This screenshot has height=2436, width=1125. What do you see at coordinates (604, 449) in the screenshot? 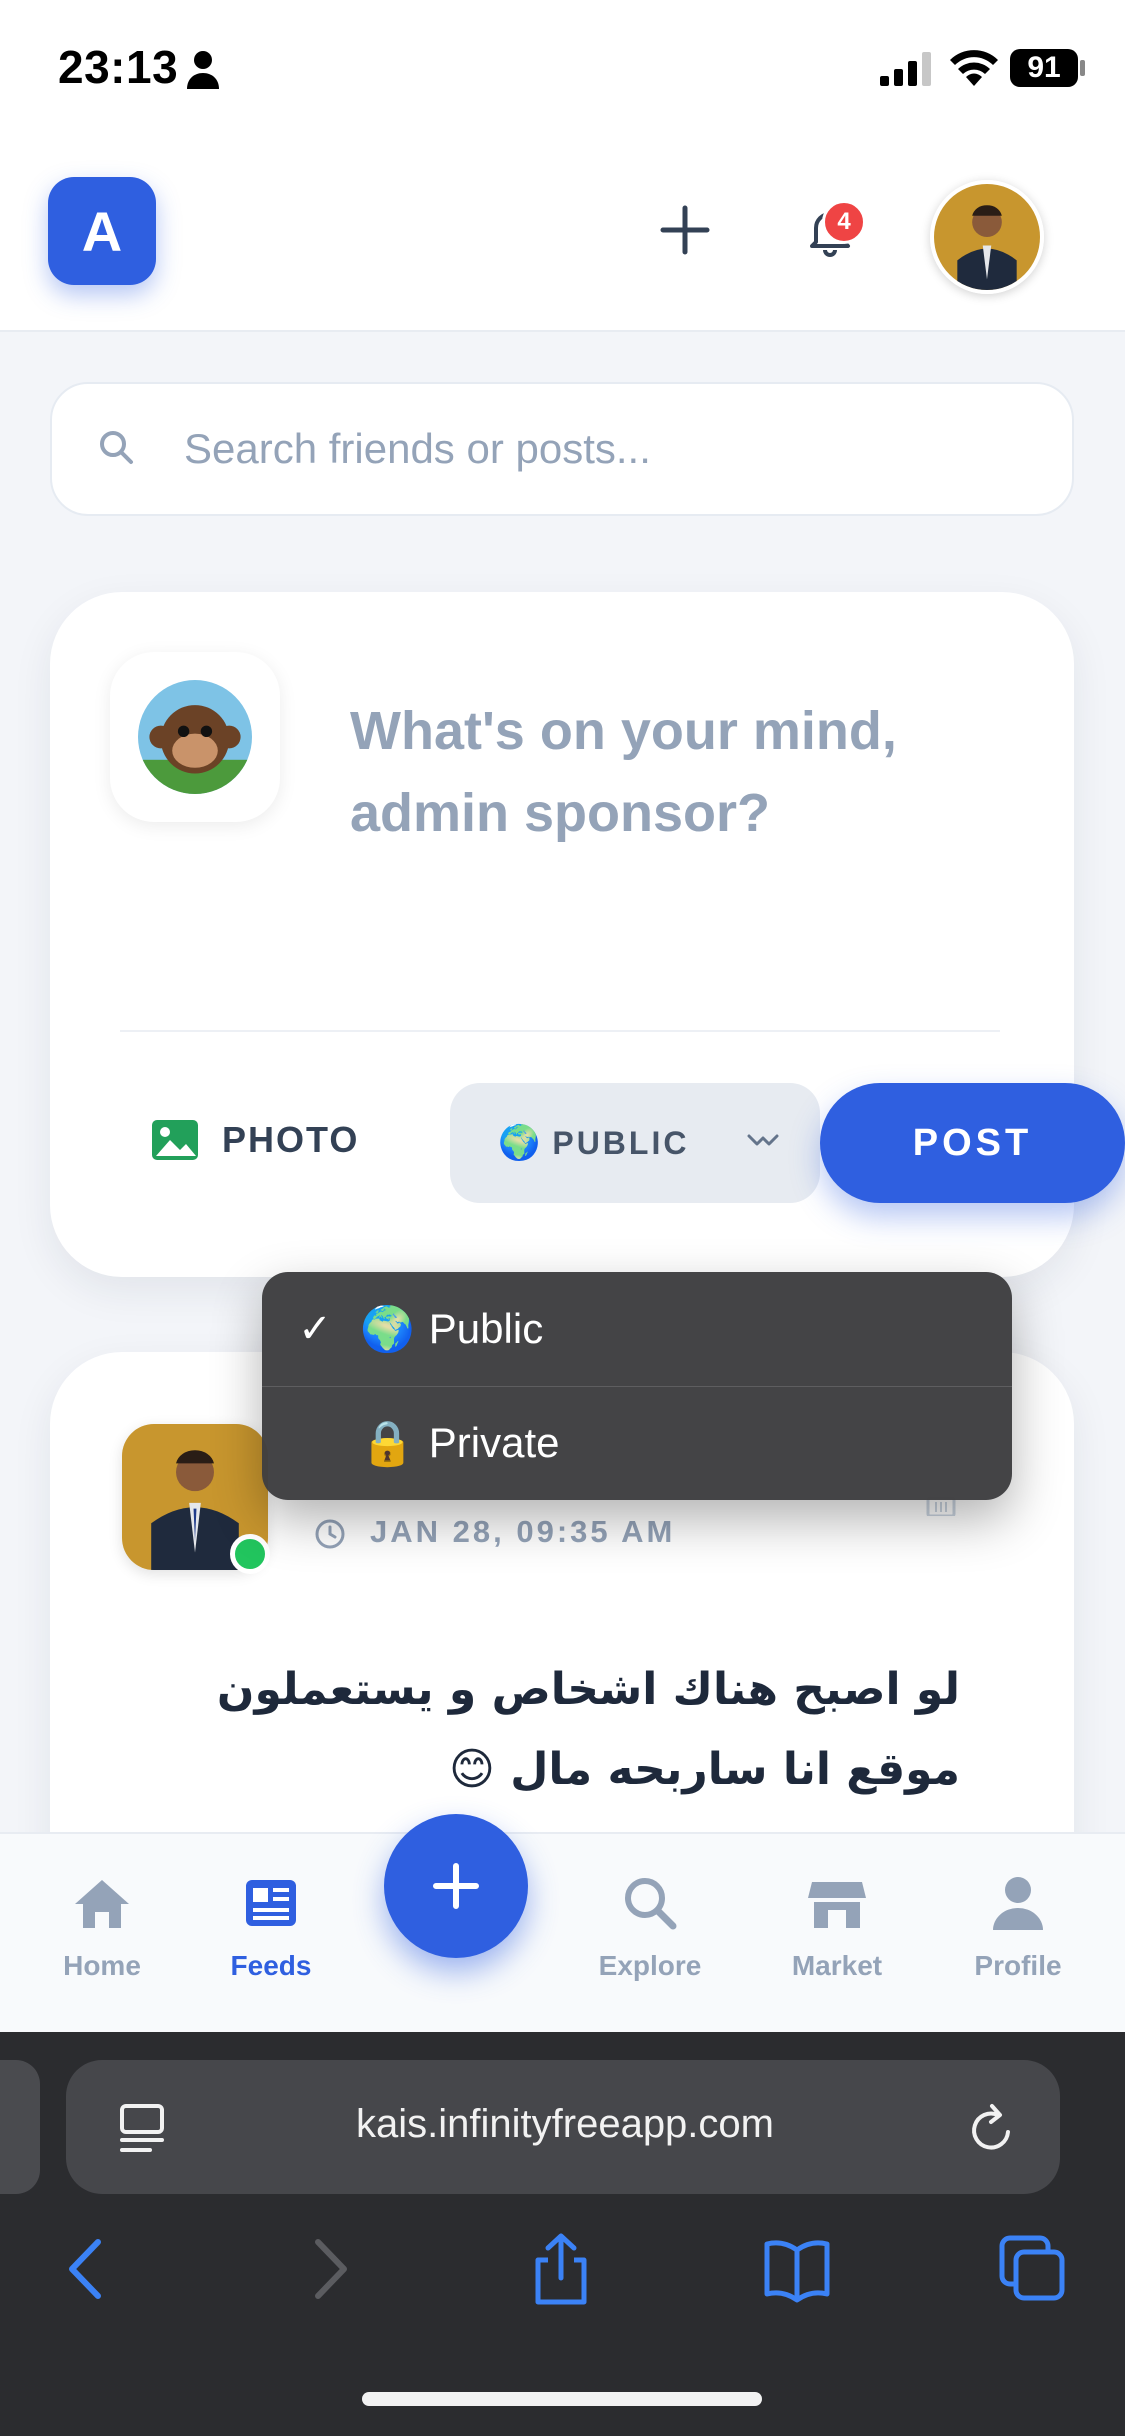
I see `search-input` at bounding box center [604, 449].